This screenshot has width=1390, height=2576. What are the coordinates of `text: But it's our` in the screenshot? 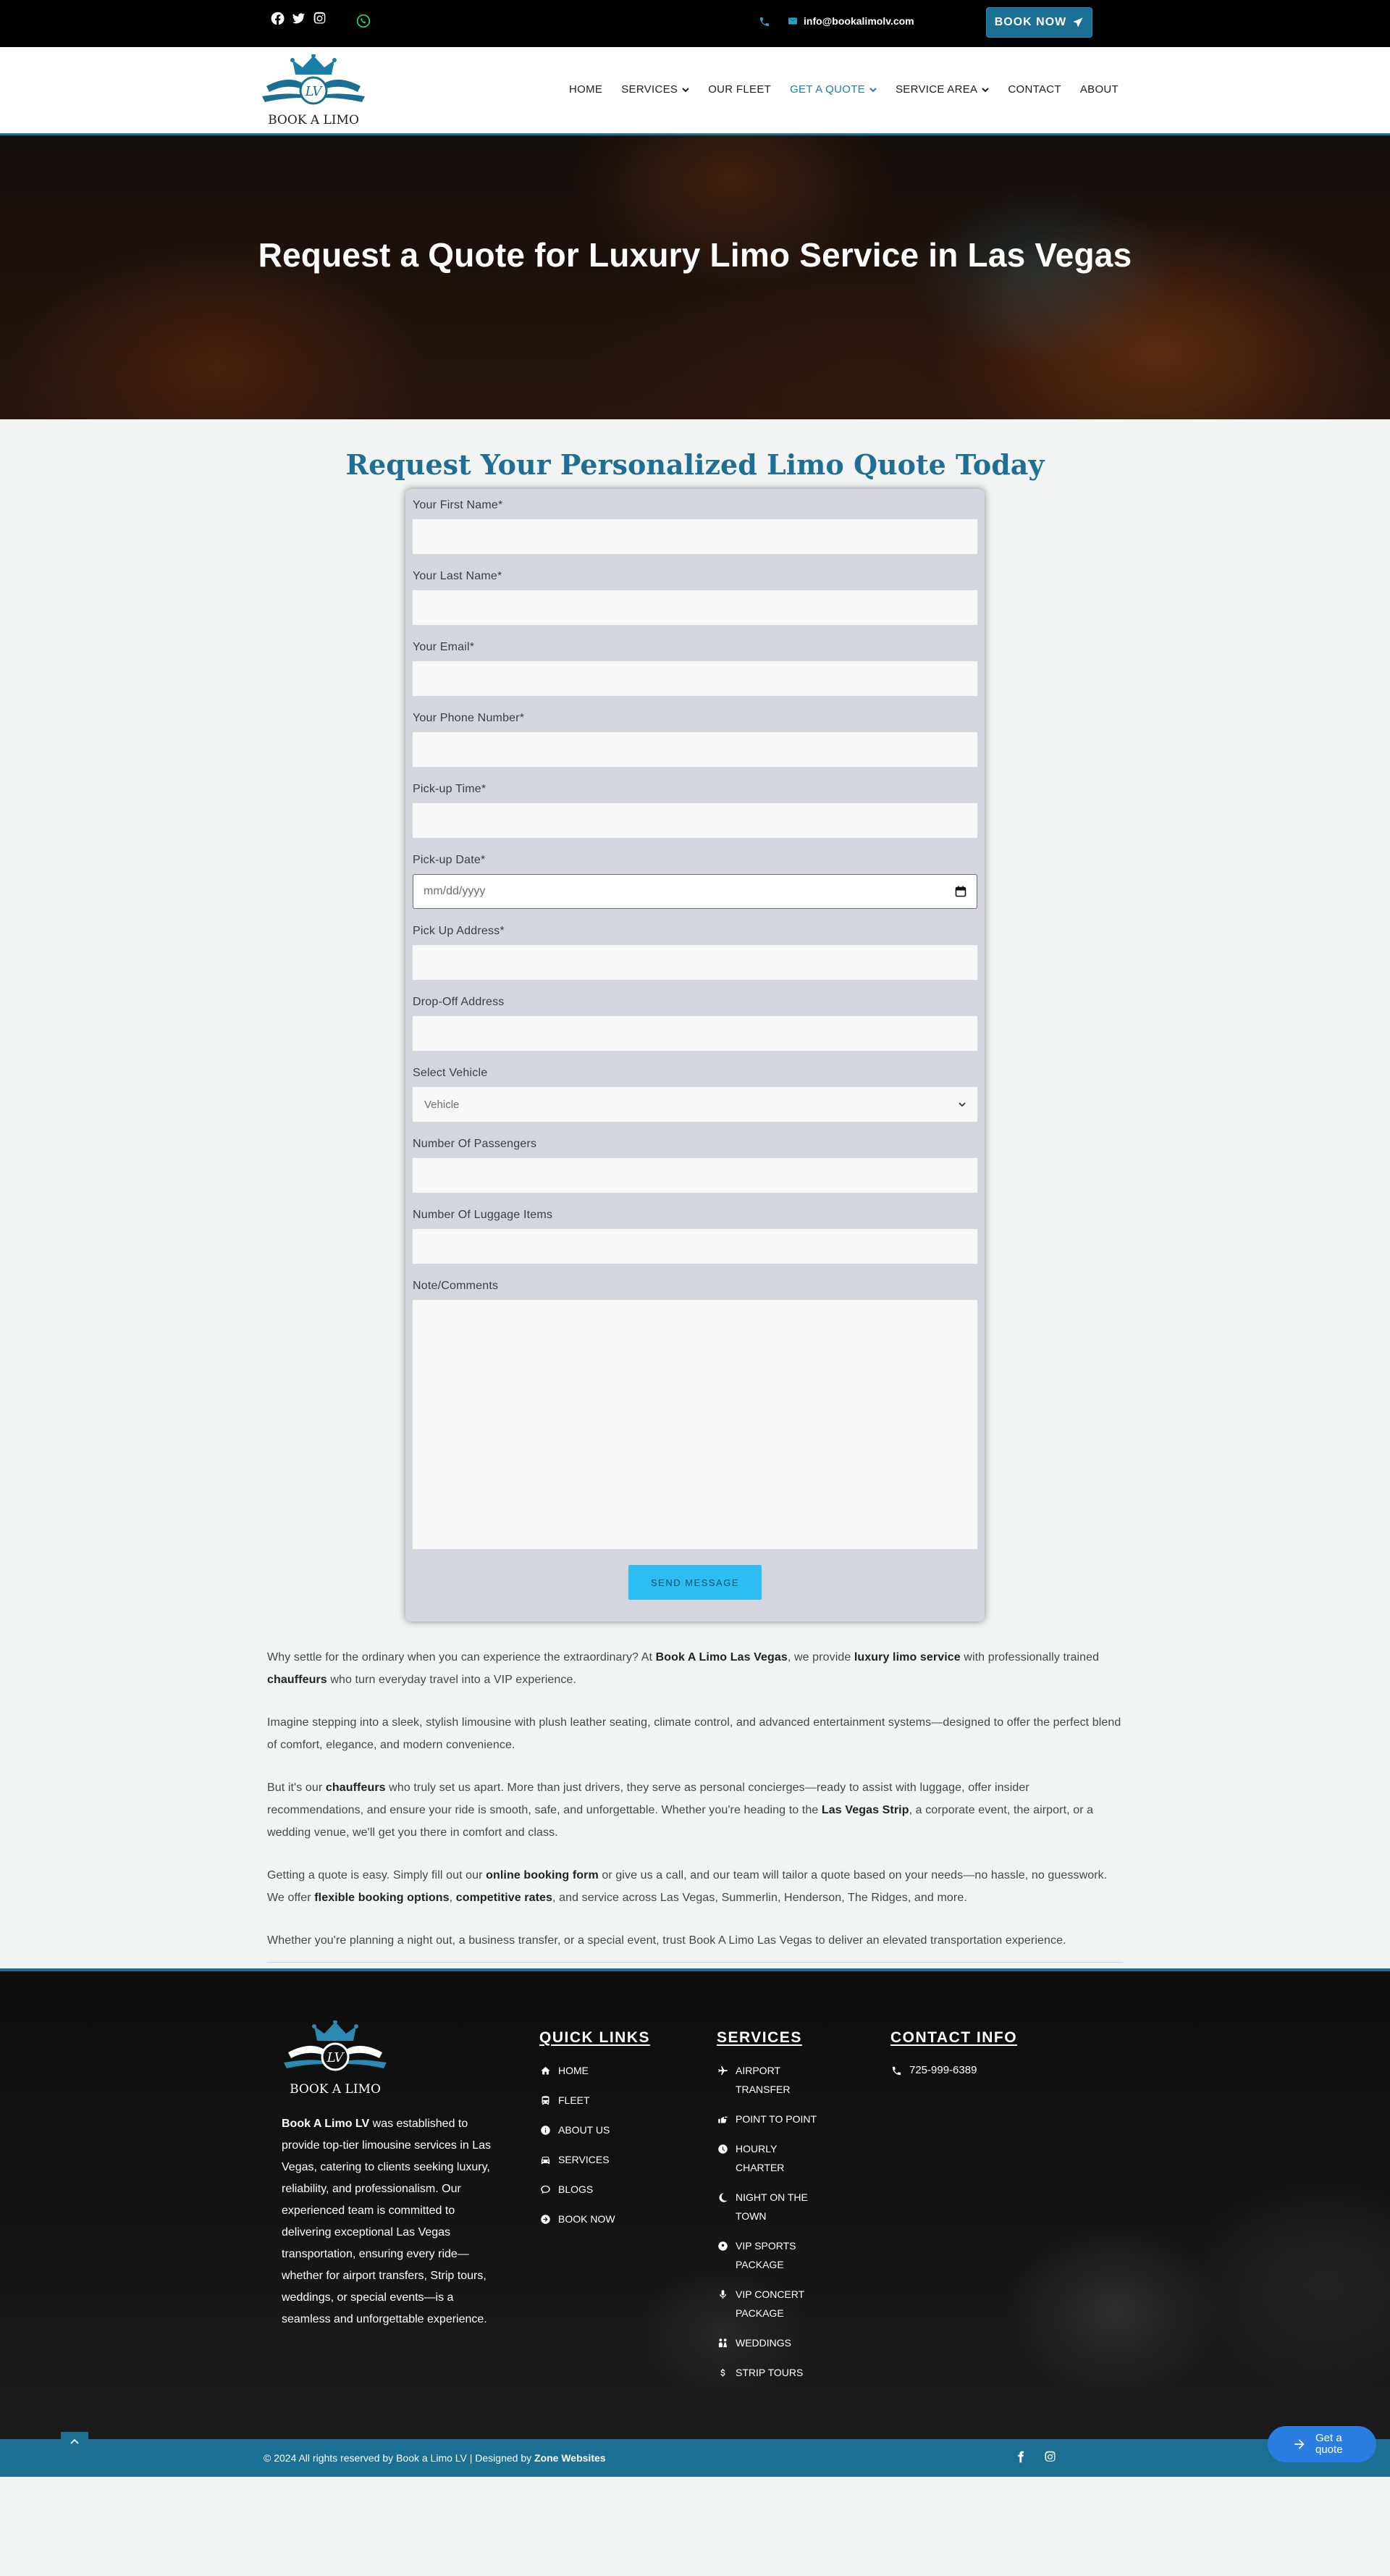 It's located at (297, 1788).